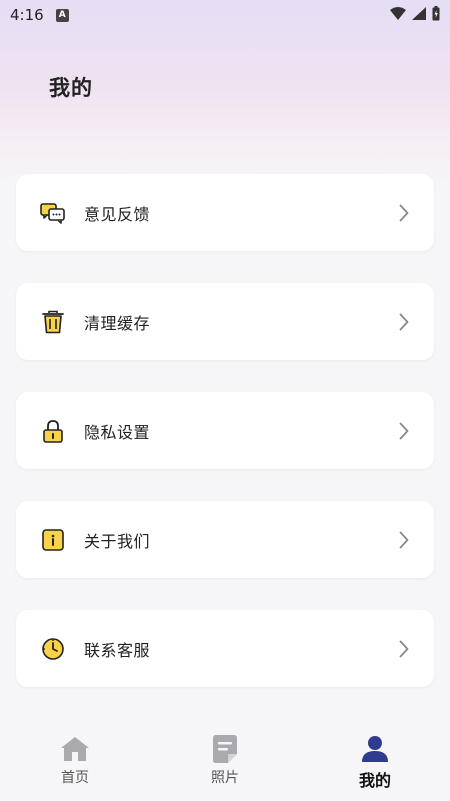 The width and height of the screenshot is (450, 801). What do you see at coordinates (53, 540) in the screenshot?
I see `info-icon` at bounding box center [53, 540].